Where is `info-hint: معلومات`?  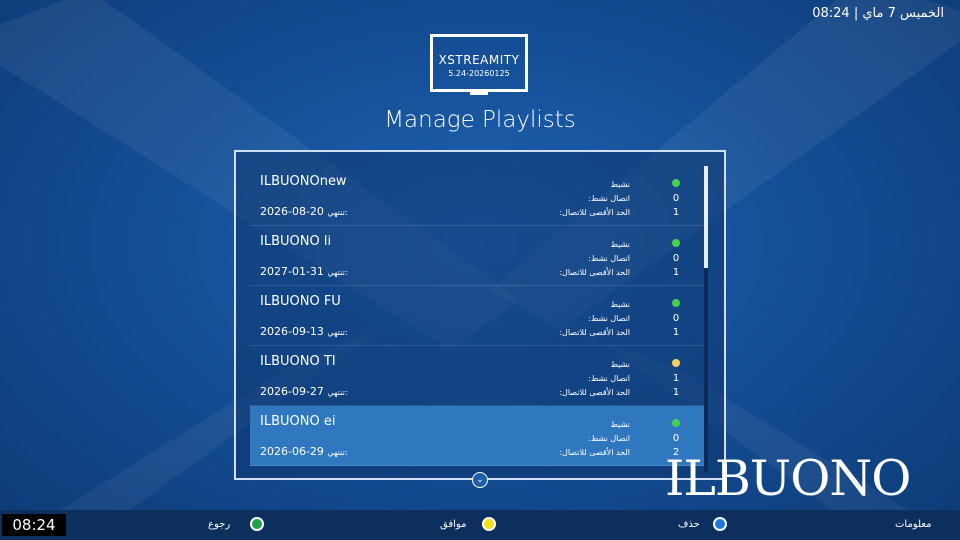 info-hint: معلومات is located at coordinates (913, 525).